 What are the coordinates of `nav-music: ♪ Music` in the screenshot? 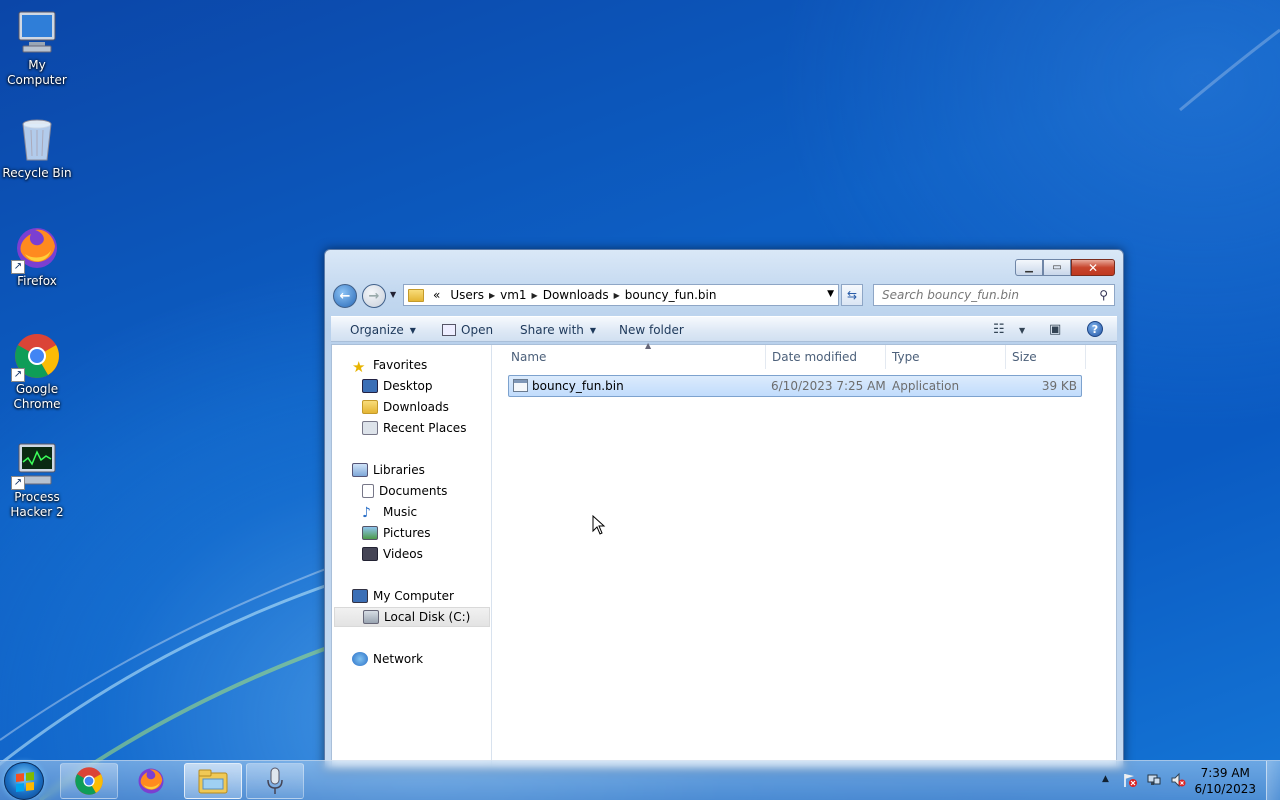 It's located at (389, 512).